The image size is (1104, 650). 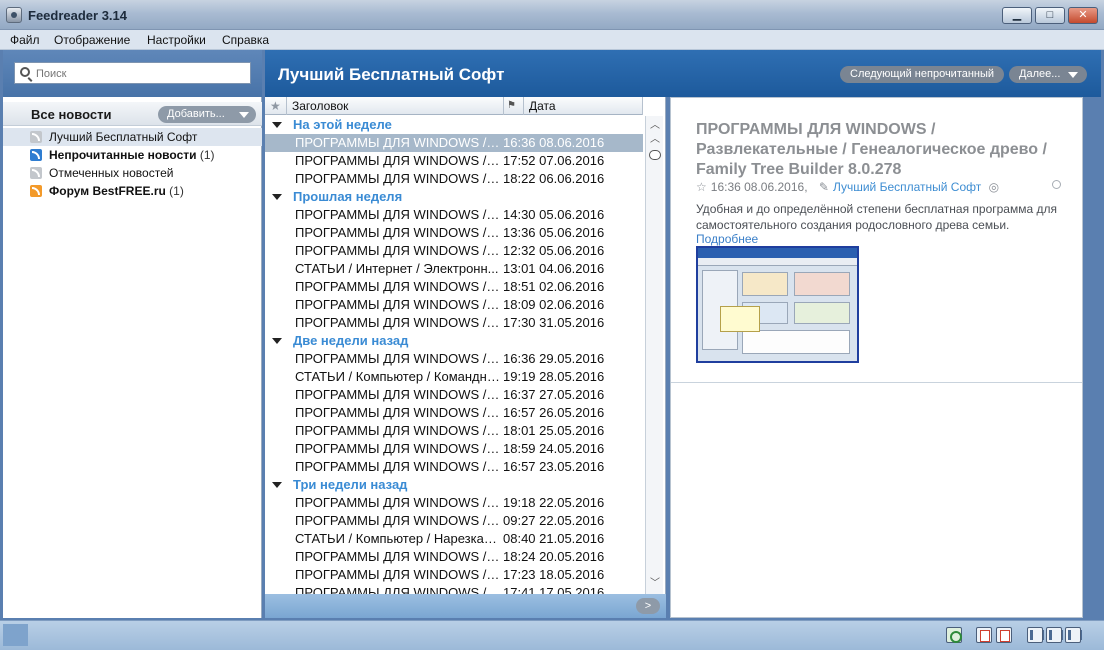 What do you see at coordinates (1014, 603) in the screenshot?
I see `watermark: http://bestfree.ru` at bounding box center [1014, 603].